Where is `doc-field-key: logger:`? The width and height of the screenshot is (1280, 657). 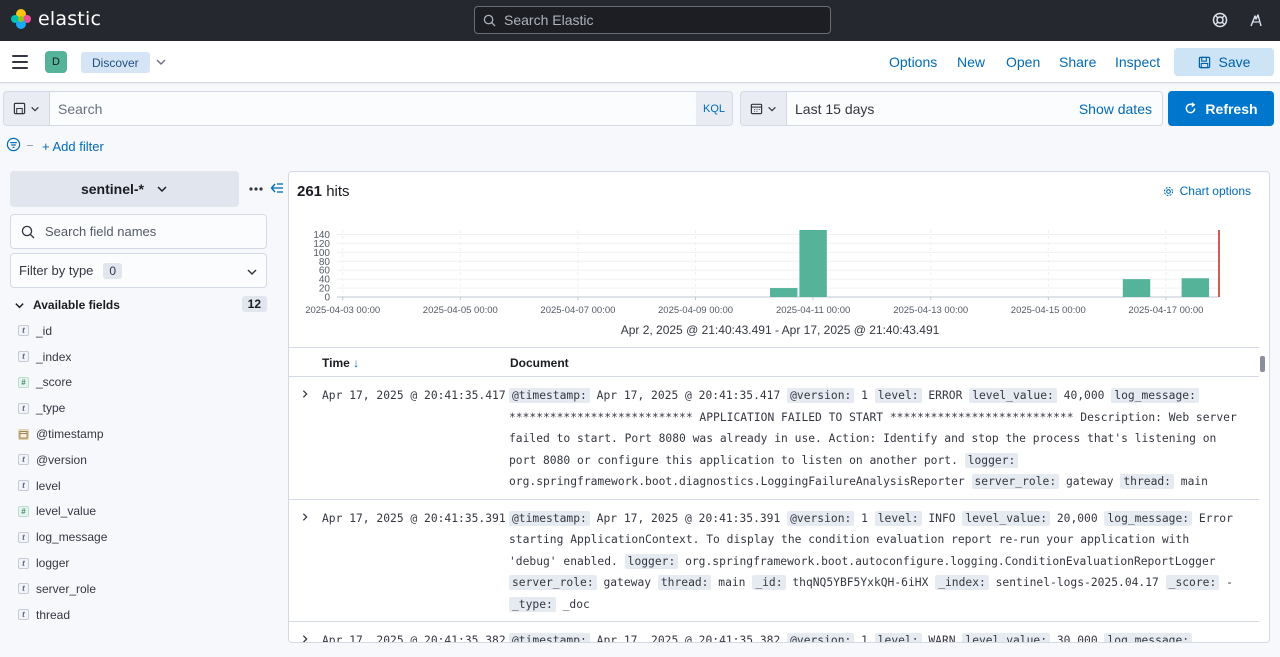 doc-field-key: logger: is located at coordinates (651, 561).